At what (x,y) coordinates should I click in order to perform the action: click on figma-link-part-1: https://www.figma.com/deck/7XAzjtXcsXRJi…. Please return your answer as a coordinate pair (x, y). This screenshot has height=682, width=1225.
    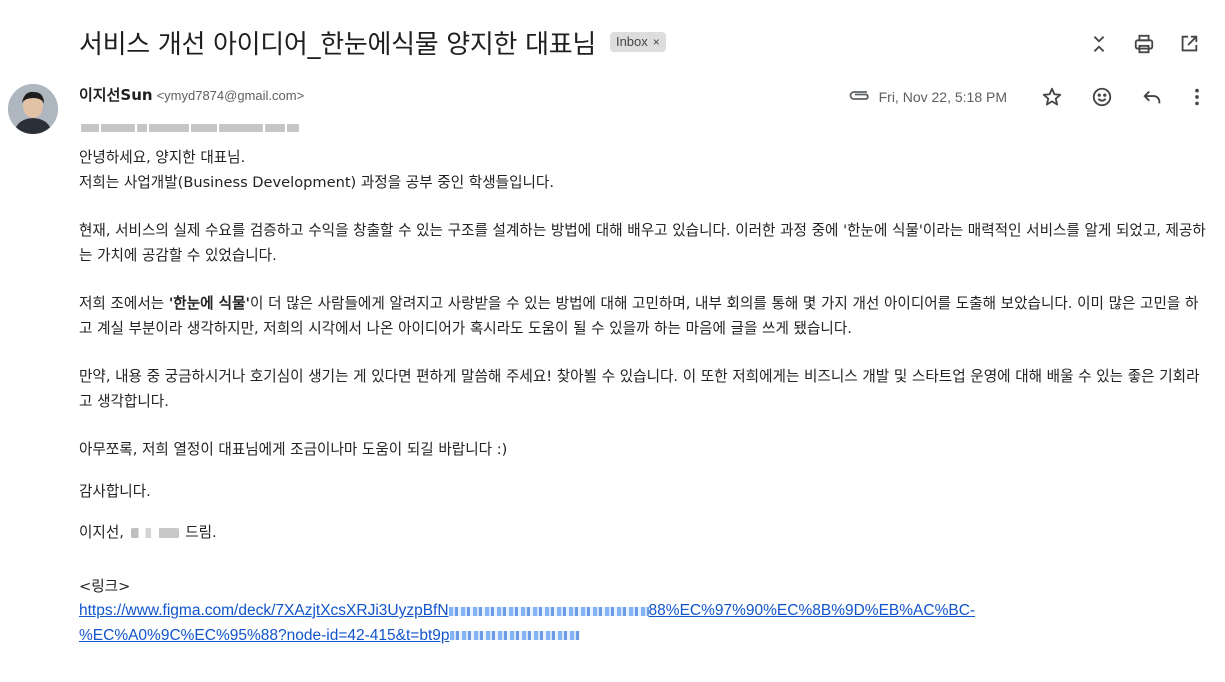
    Looking at the image, I should click on (264, 610).